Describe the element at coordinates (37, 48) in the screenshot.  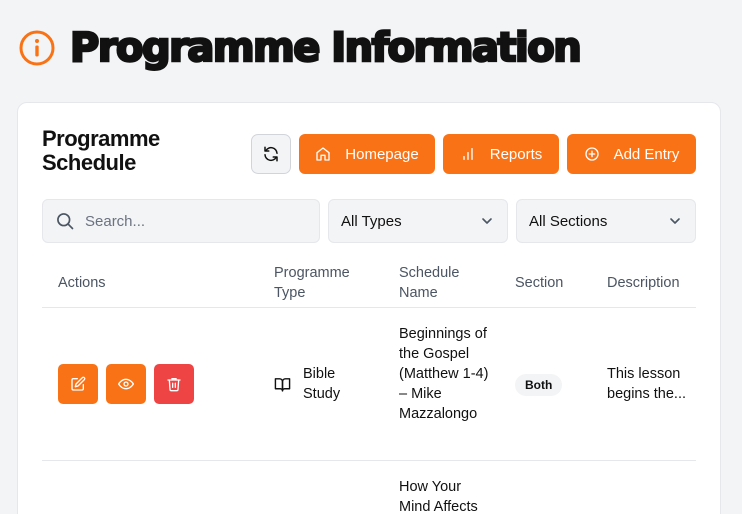
I see `info-icon` at that location.